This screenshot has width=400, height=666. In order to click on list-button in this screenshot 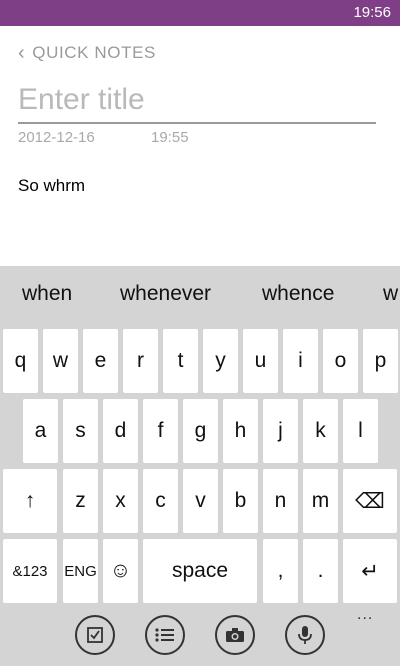, I will do `click(165, 635)`.